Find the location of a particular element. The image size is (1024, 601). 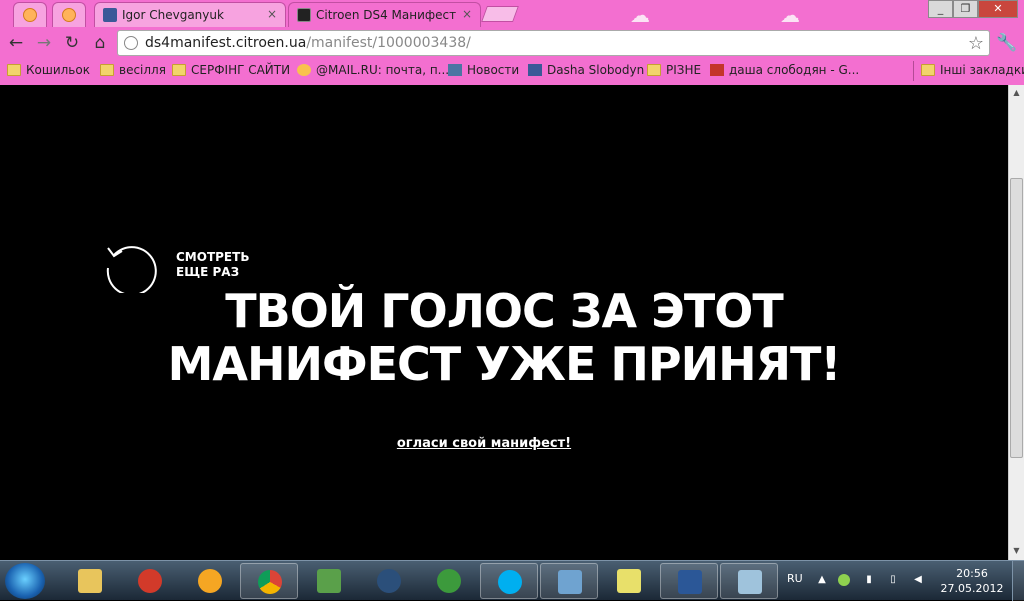

pinned-favicon-icon is located at coordinates (69, 15).